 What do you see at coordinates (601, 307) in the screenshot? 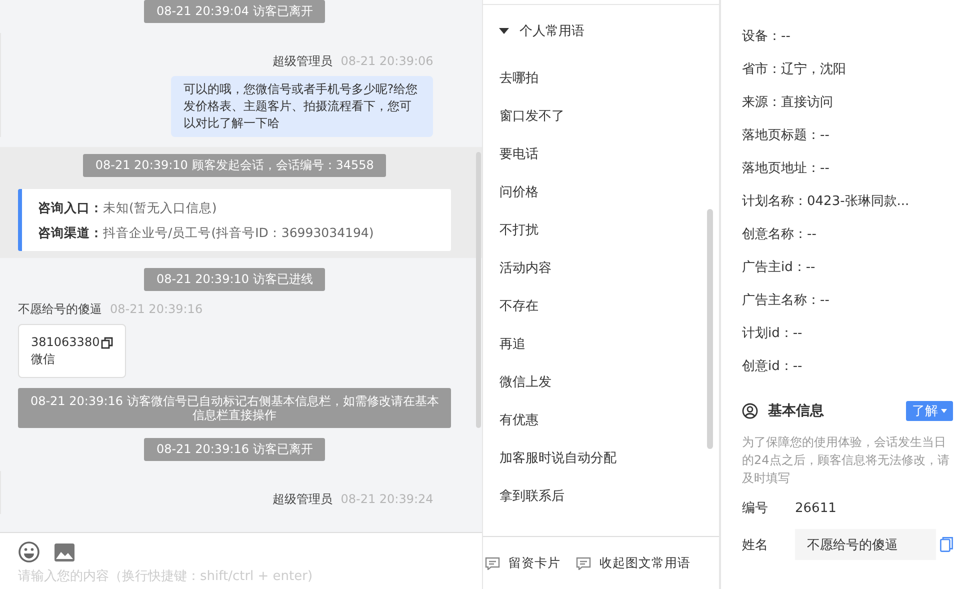
I see `phrase-item: 不存在` at bounding box center [601, 307].